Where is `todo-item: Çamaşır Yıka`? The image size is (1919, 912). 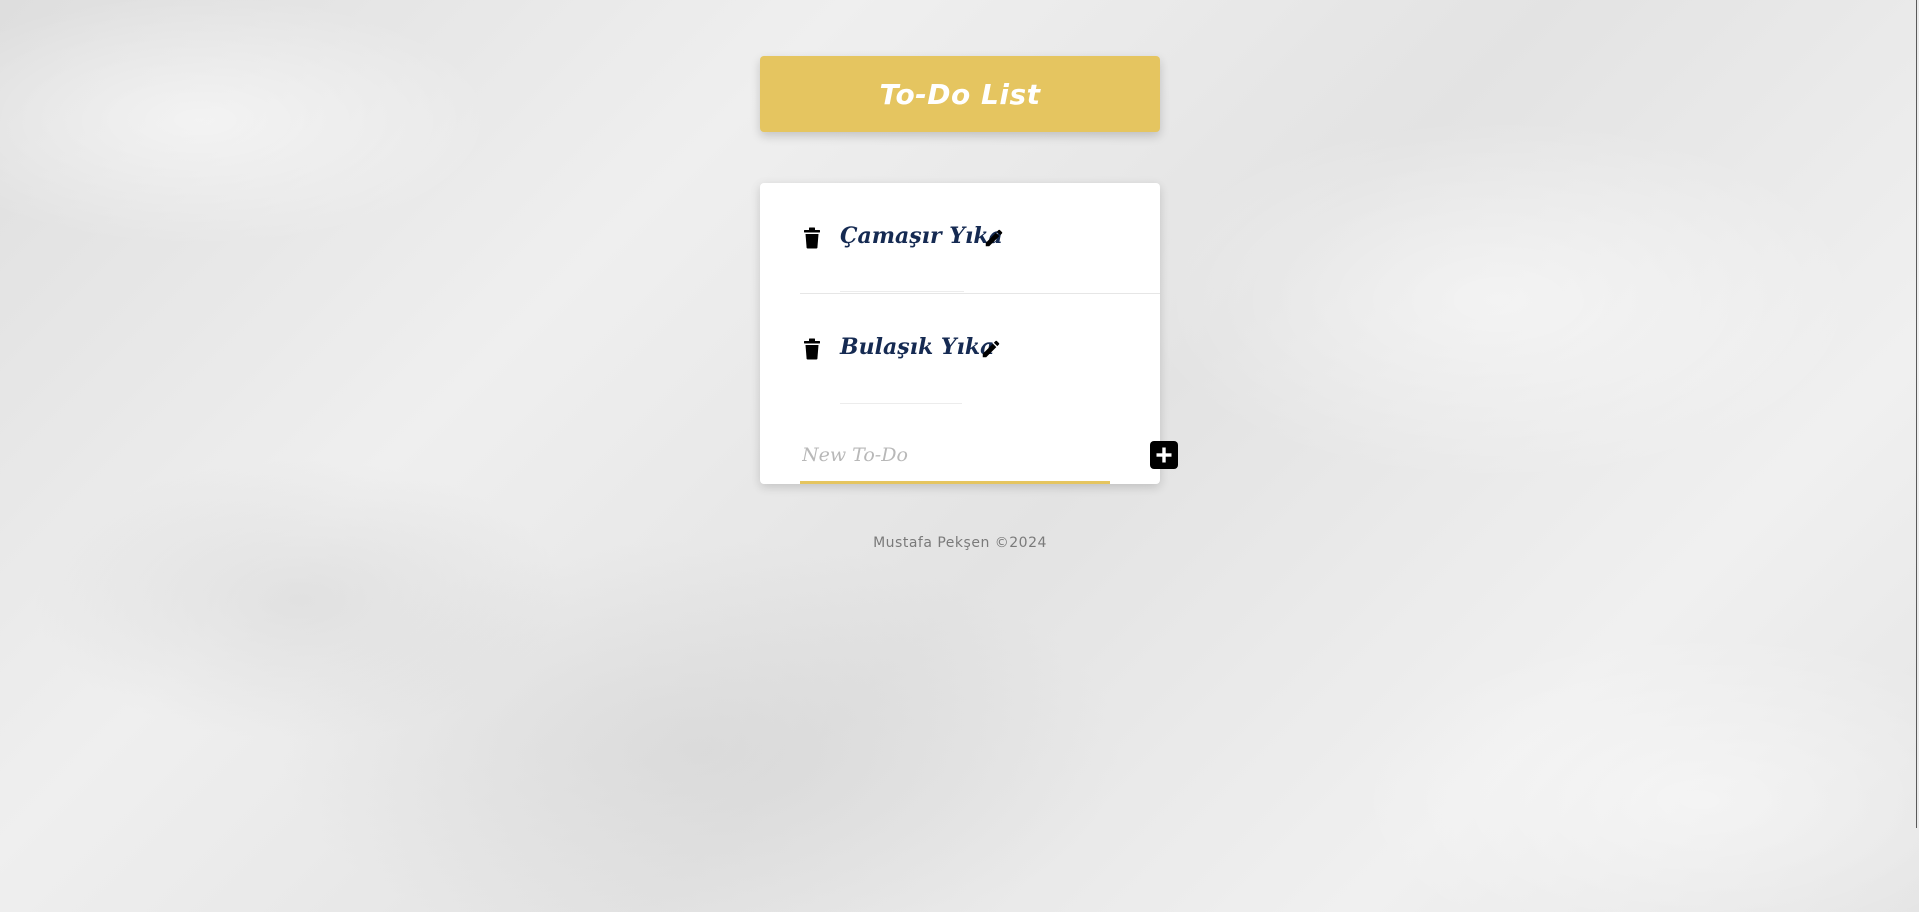
todo-item: Çamaşır Yıka is located at coordinates (980, 238).